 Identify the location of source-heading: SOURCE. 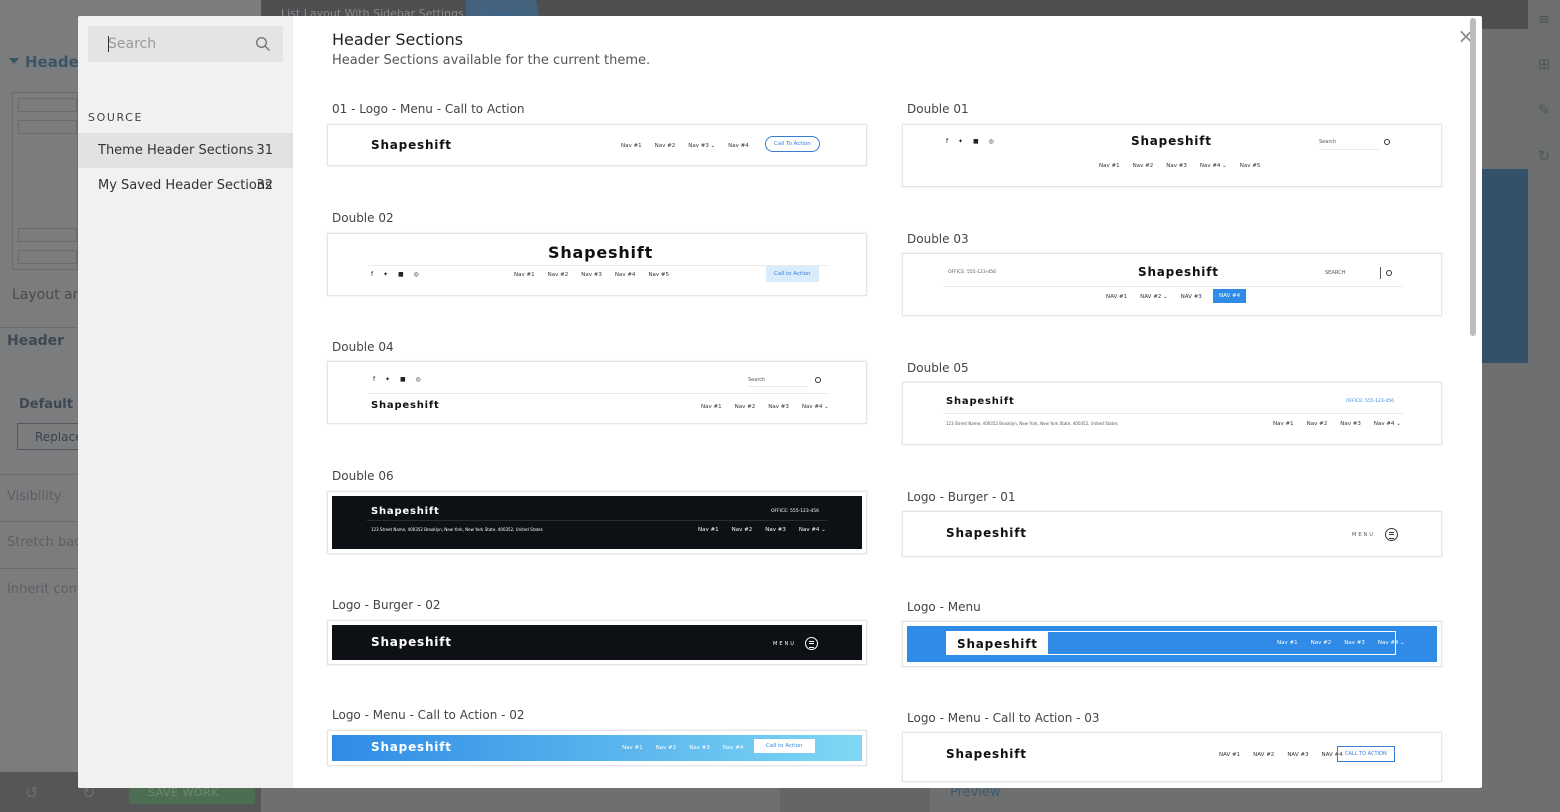
(116, 117).